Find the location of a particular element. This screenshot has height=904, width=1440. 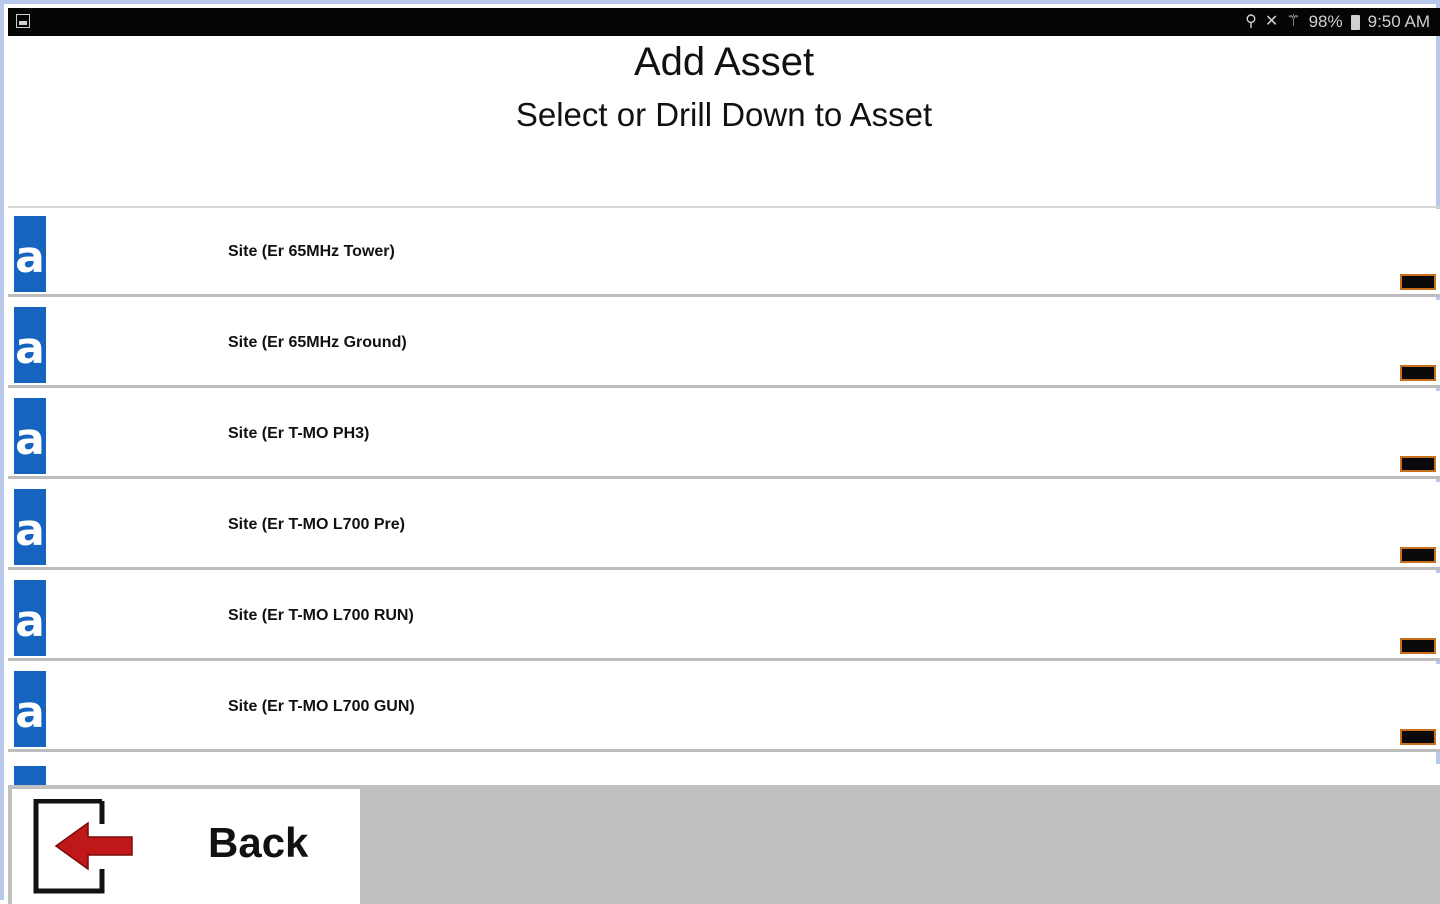

header-divider is located at coordinates (724, 207).